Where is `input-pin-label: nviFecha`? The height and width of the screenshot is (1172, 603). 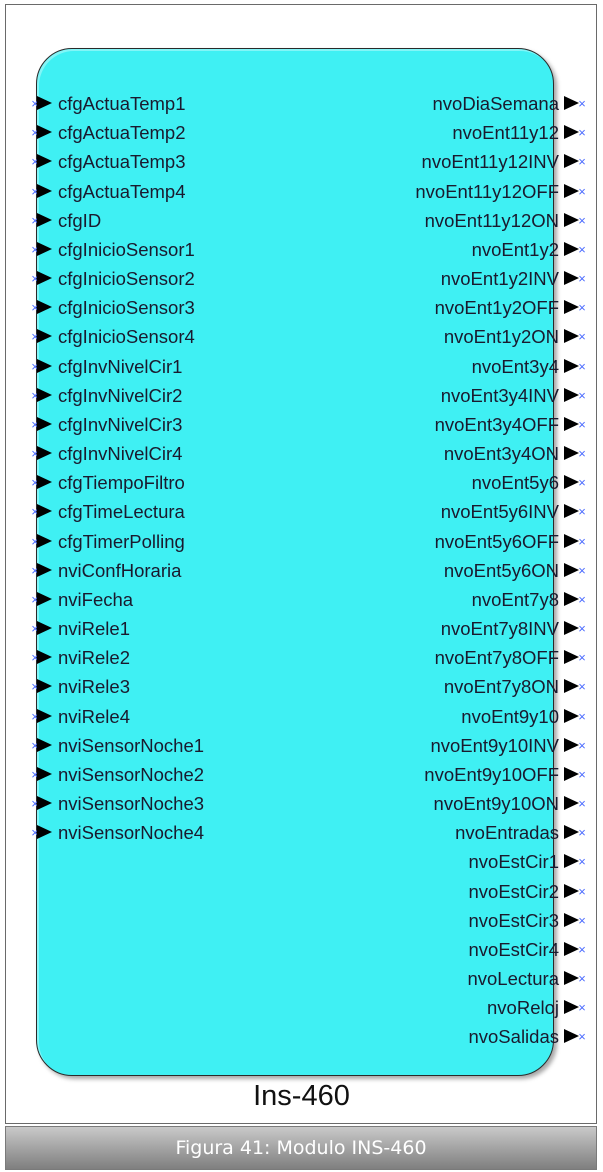
input-pin-label: nviFecha is located at coordinates (96, 599).